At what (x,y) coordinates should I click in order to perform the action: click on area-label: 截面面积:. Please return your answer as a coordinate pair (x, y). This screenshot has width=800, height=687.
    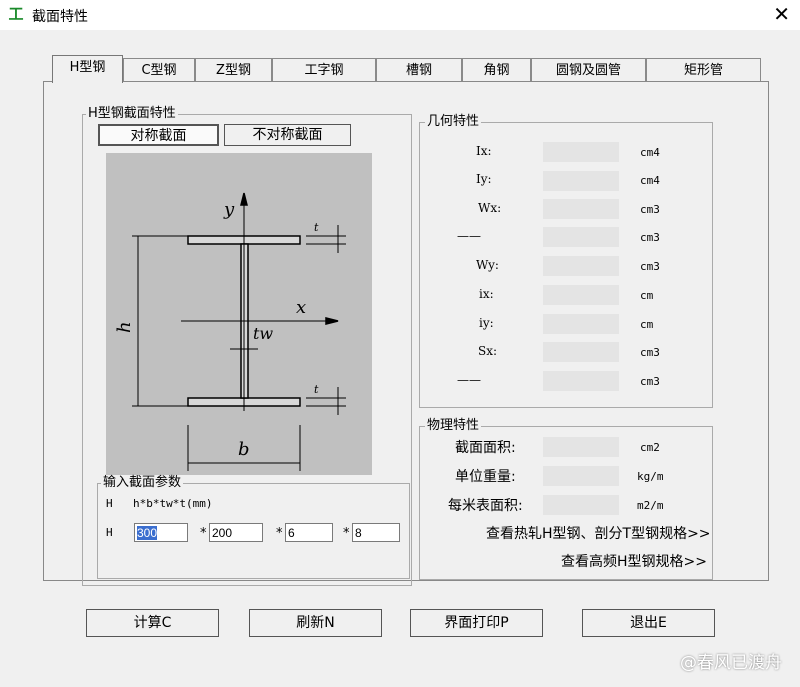
    Looking at the image, I should click on (485, 448).